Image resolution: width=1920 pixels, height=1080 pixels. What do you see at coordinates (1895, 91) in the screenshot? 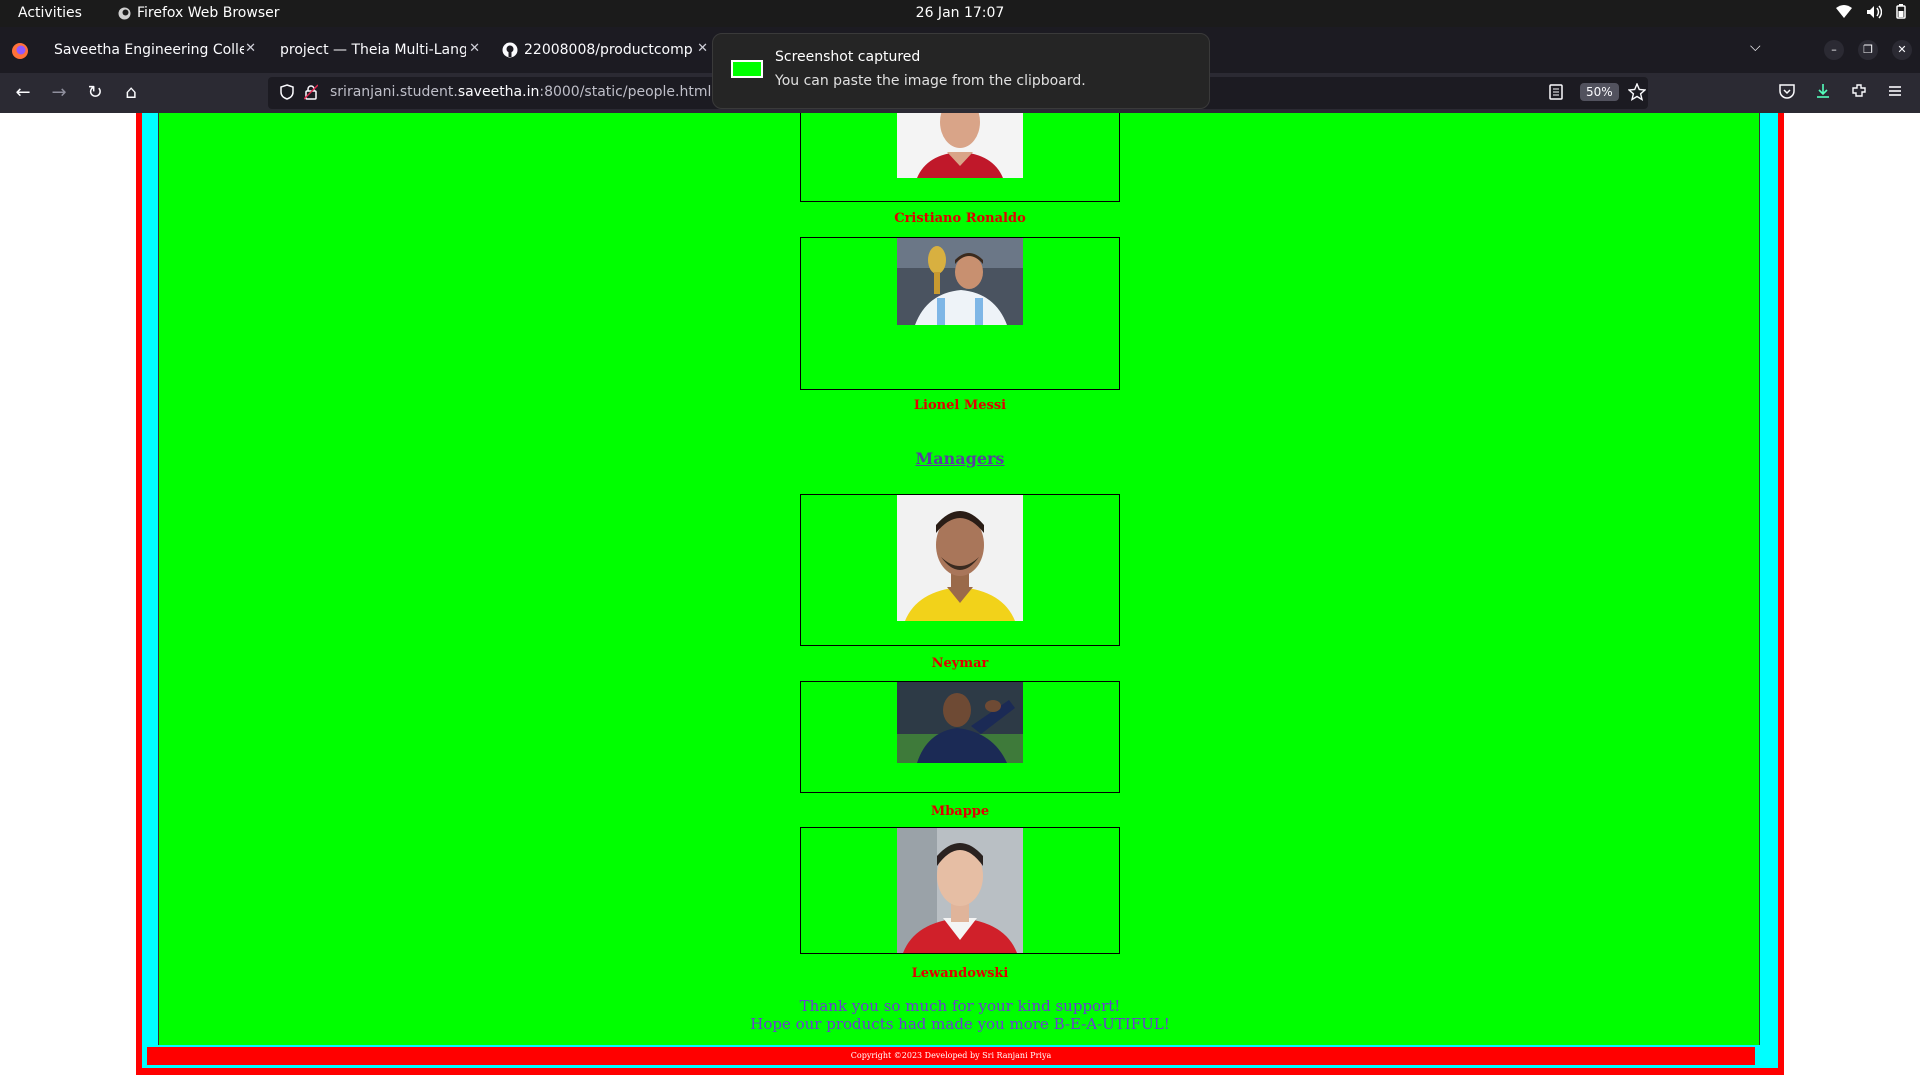
I see `hamburger-menu-icon` at bounding box center [1895, 91].